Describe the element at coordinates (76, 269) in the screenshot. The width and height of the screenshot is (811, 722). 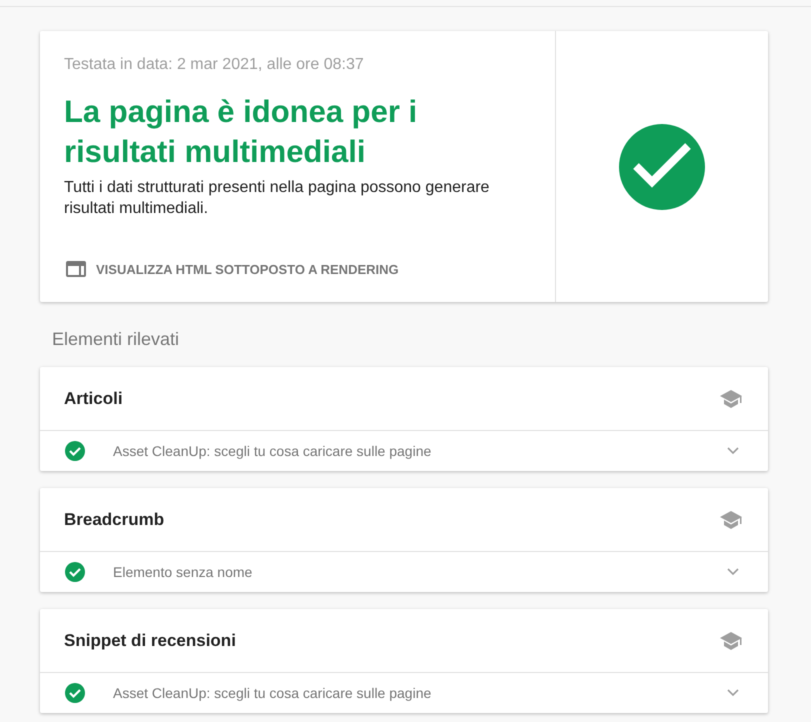
I see `browser-window-icon` at that location.